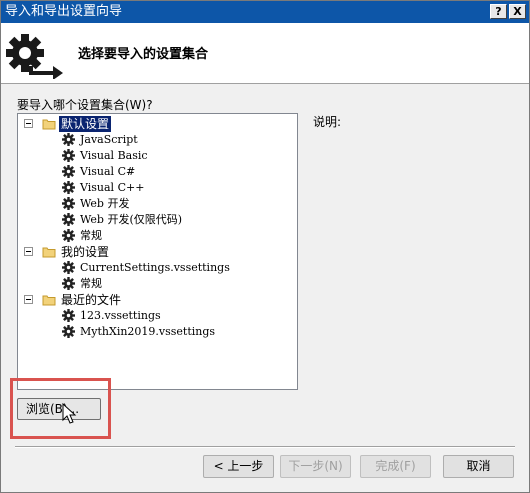 The image size is (530, 493). Describe the element at coordinates (148, 331) in the screenshot. I see `tree-item-label: MythXin2019.vssettings` at that location.